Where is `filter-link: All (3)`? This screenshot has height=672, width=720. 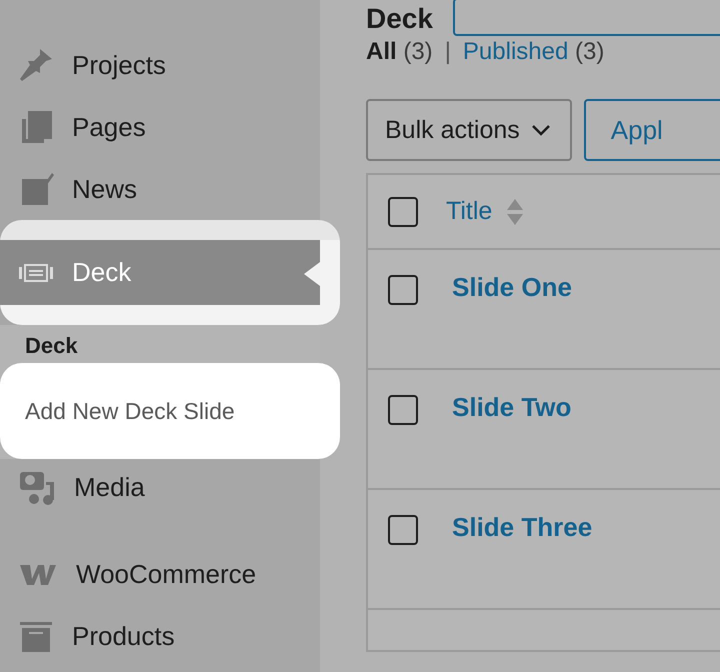
filter-link: All (3) is located at coordinates (399, 52).